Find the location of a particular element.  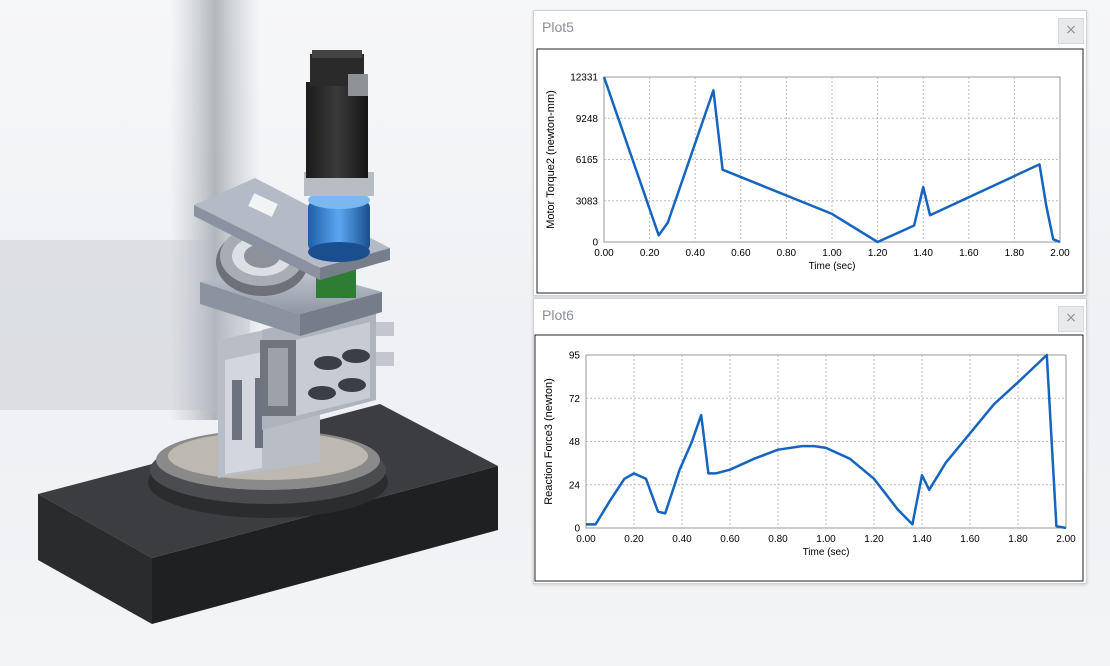

y-tick-label: 95 is located at coordinates (575, 356).